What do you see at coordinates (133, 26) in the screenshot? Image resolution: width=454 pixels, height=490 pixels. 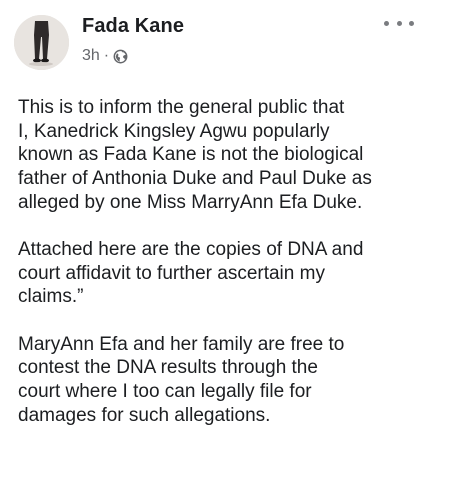 I see `author-name: Fada Kane` at bounding box center [133, 26].